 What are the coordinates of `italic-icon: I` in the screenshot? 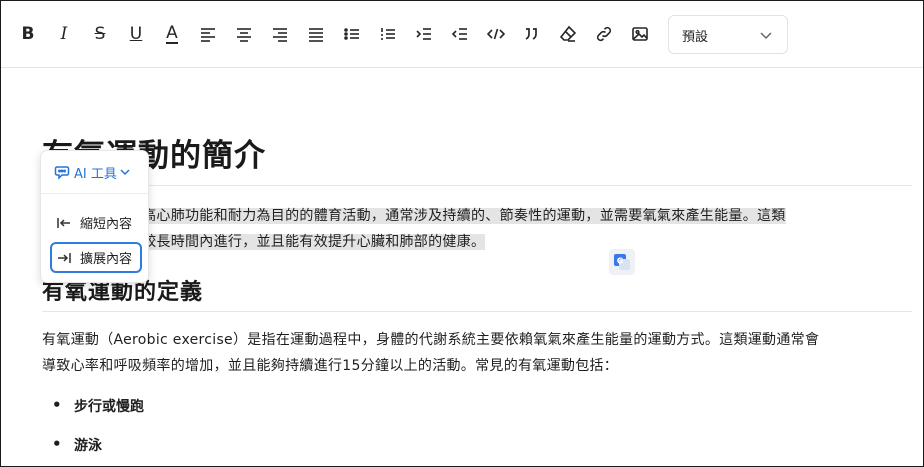 It's located at (64, 34).